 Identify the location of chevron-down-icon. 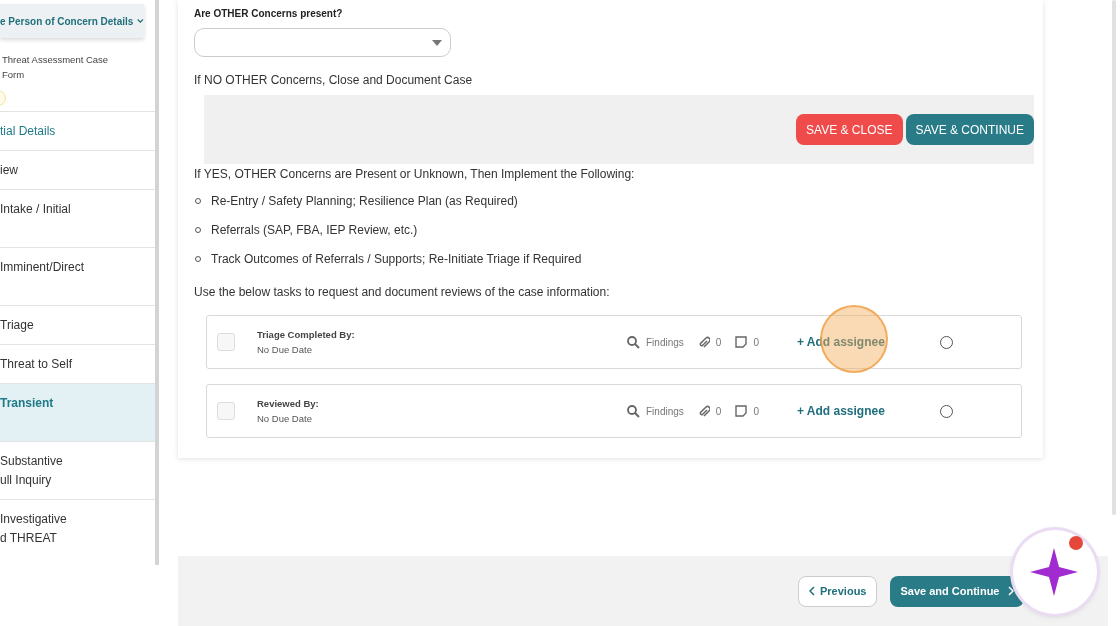
(140, 21).